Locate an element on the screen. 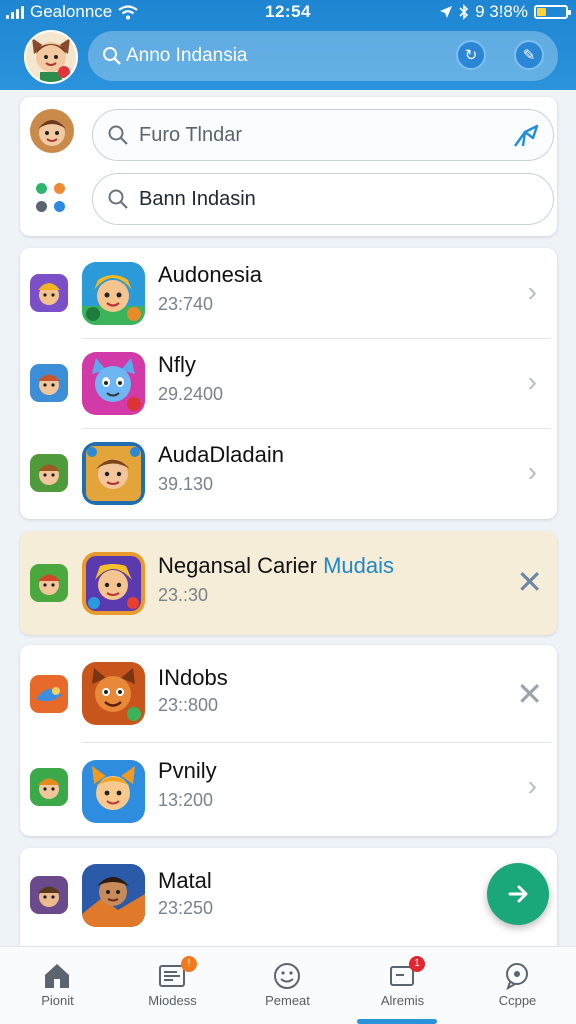 The width and height of the screenshot is (576, 1024). item-subtitle: 23.:30 is located at coordinates (183, 595).